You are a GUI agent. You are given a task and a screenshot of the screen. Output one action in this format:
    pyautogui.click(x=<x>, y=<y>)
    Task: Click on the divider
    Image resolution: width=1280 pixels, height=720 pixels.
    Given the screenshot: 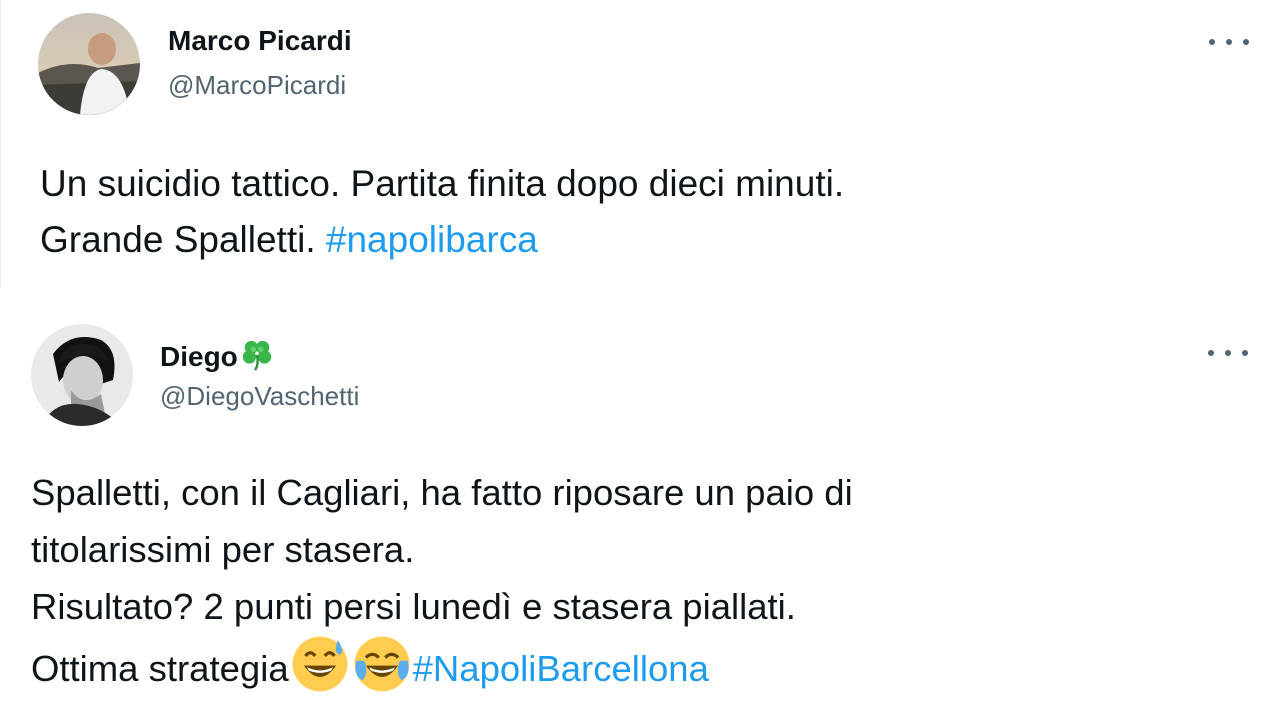 What is the action you would take?
    pyautogui.click(x=640, y=293)
    